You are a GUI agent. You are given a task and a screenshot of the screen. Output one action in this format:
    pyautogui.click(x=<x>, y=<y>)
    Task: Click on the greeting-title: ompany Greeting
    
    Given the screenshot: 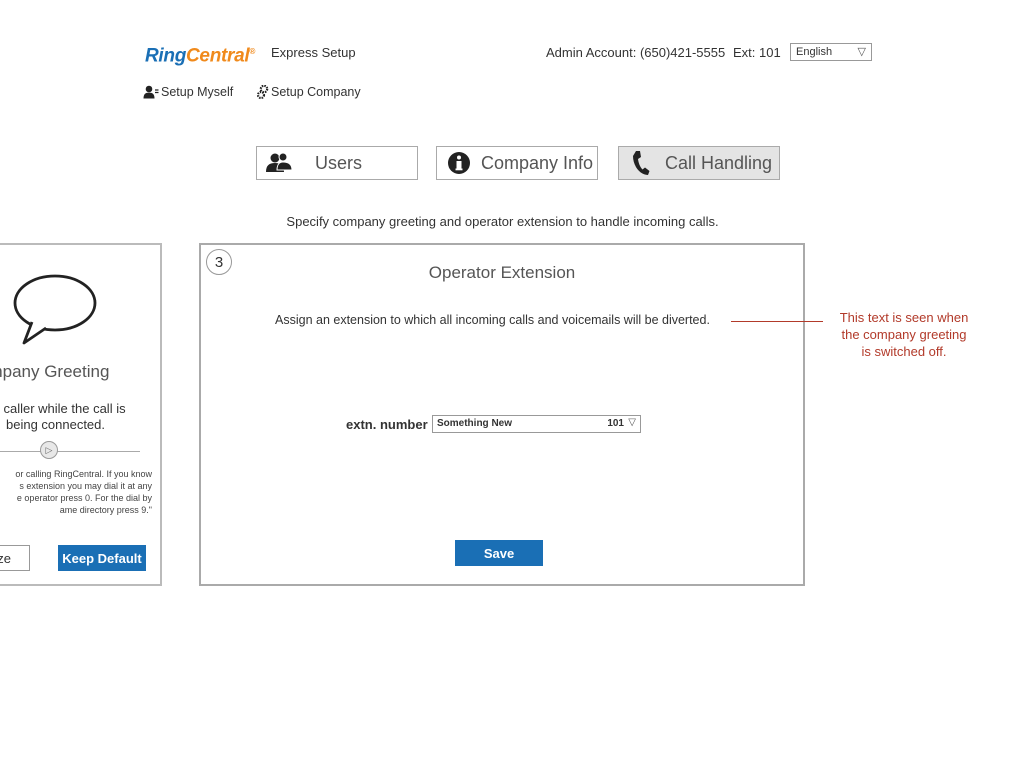 What is the action you would take?
    pyautogui.click(x=55, y=371)
    